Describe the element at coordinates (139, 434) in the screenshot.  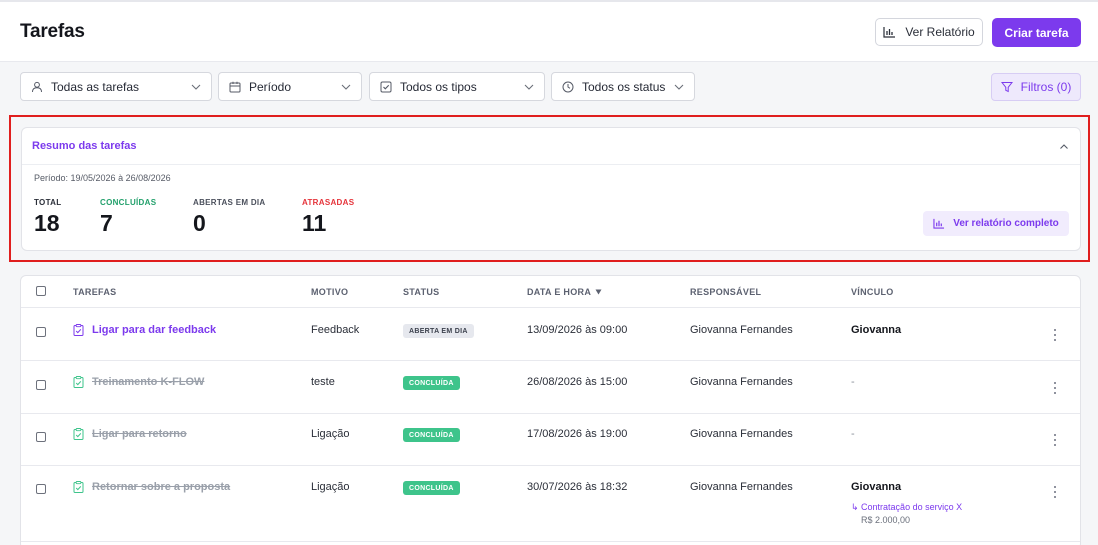
I see `task-name: Ligar para retorno` at that location.